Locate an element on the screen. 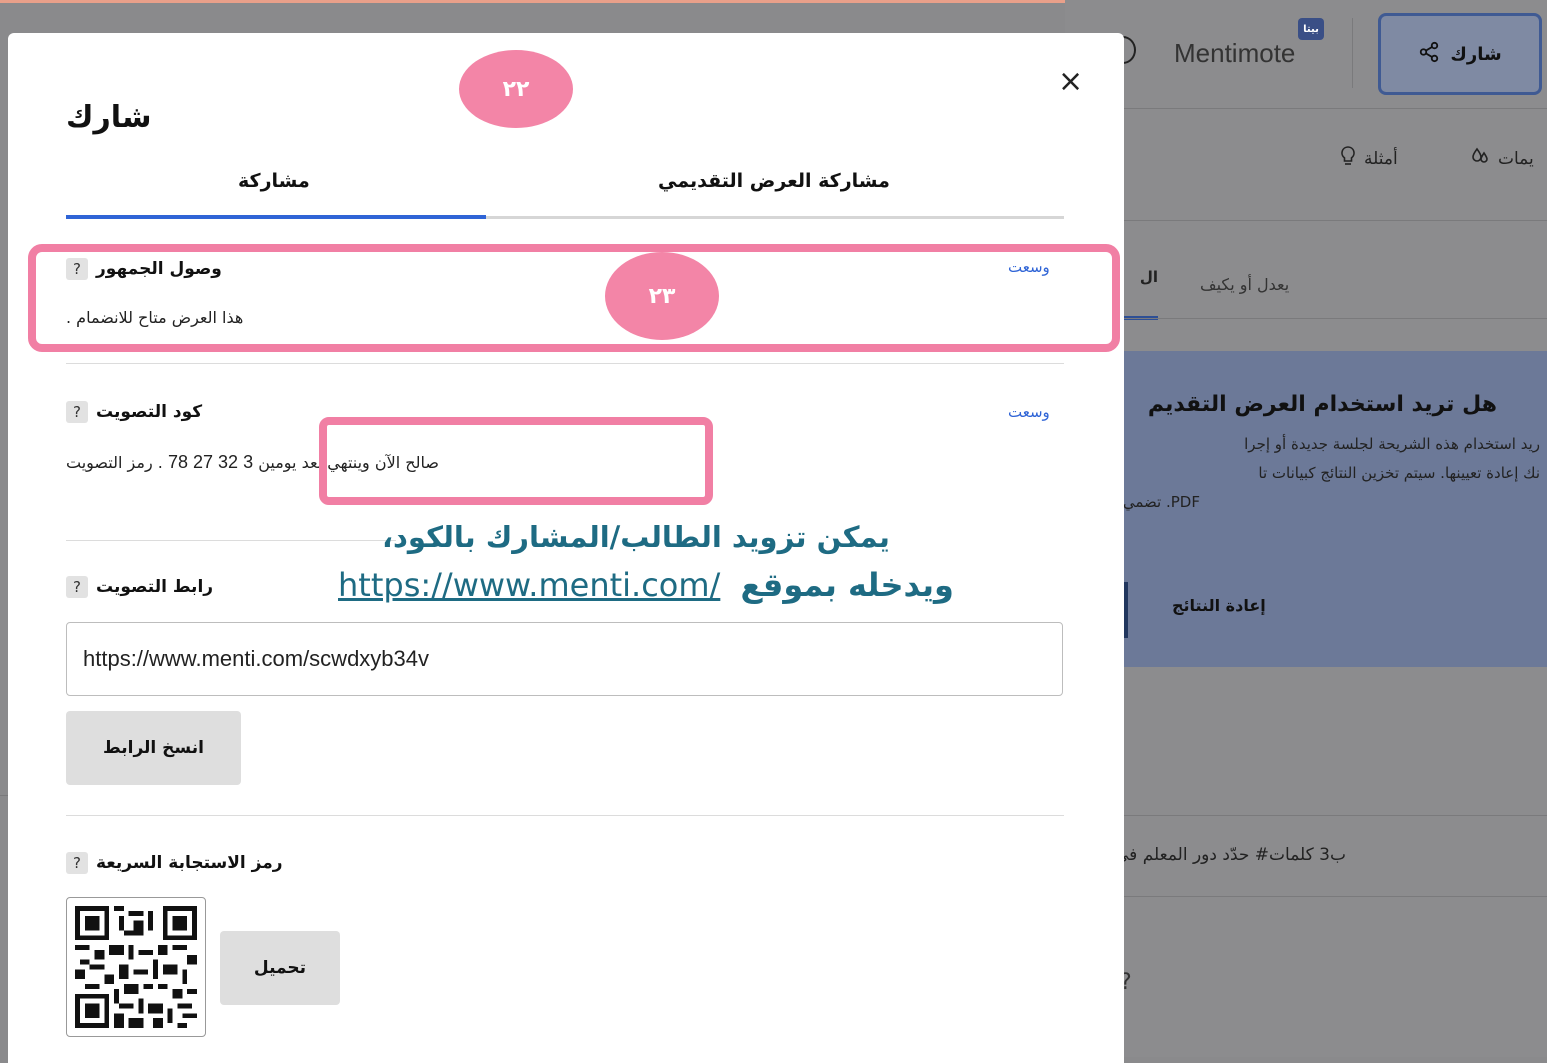  annotation-bubble-23: ٢٣ is located at coordinates (662, 296).